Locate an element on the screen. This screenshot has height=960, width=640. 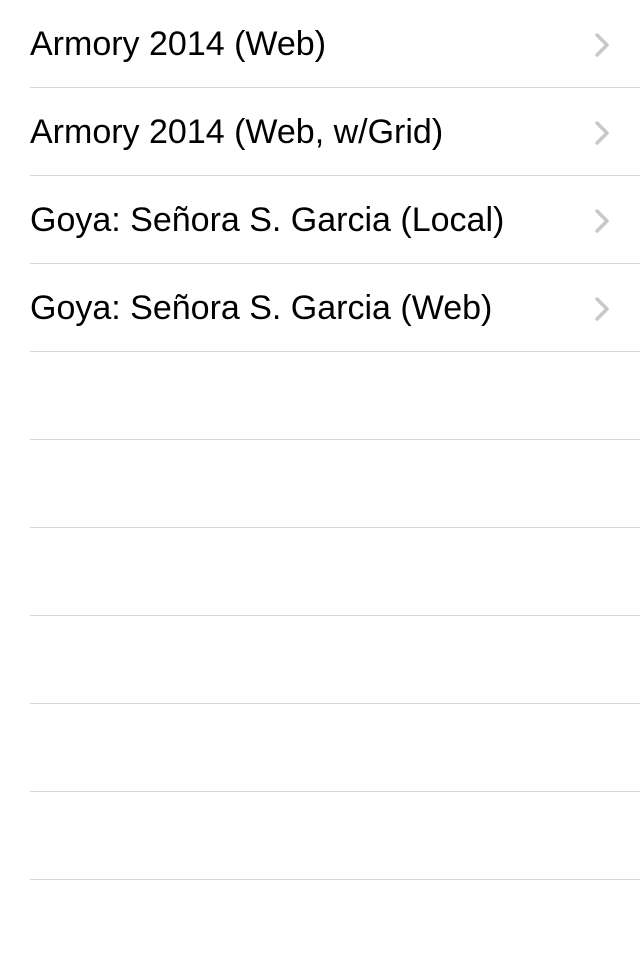
list-item: Goya: Señora S. Garcia (Web) is located at coordinates (320, 308).